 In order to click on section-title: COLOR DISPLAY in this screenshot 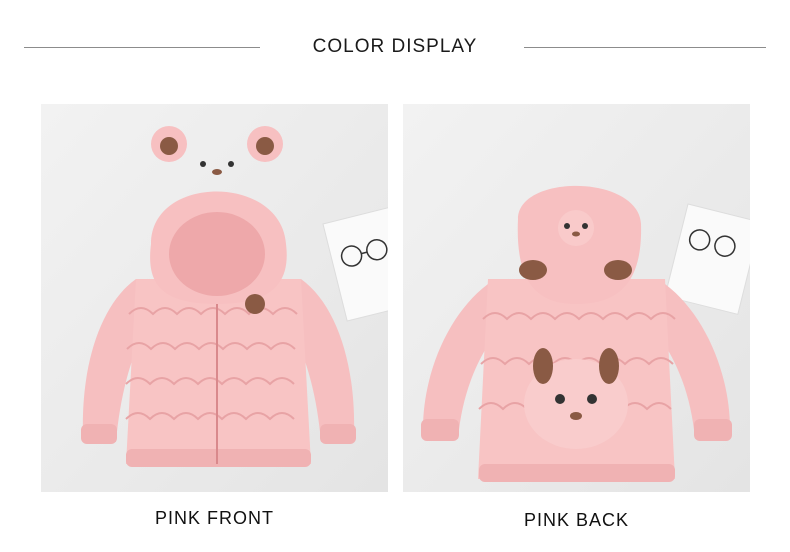, I will do `click(395, 46)`.